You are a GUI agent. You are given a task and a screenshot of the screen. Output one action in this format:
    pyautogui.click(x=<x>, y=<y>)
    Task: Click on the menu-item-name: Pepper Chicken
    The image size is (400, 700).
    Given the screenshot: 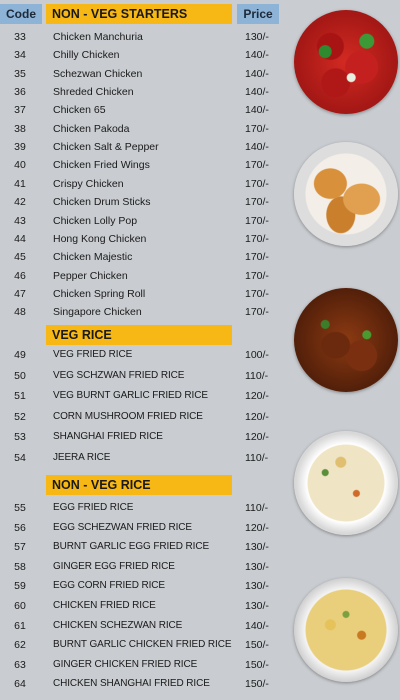 What is the action you would take?
    pyautogui.click(x=90, y=275)
    